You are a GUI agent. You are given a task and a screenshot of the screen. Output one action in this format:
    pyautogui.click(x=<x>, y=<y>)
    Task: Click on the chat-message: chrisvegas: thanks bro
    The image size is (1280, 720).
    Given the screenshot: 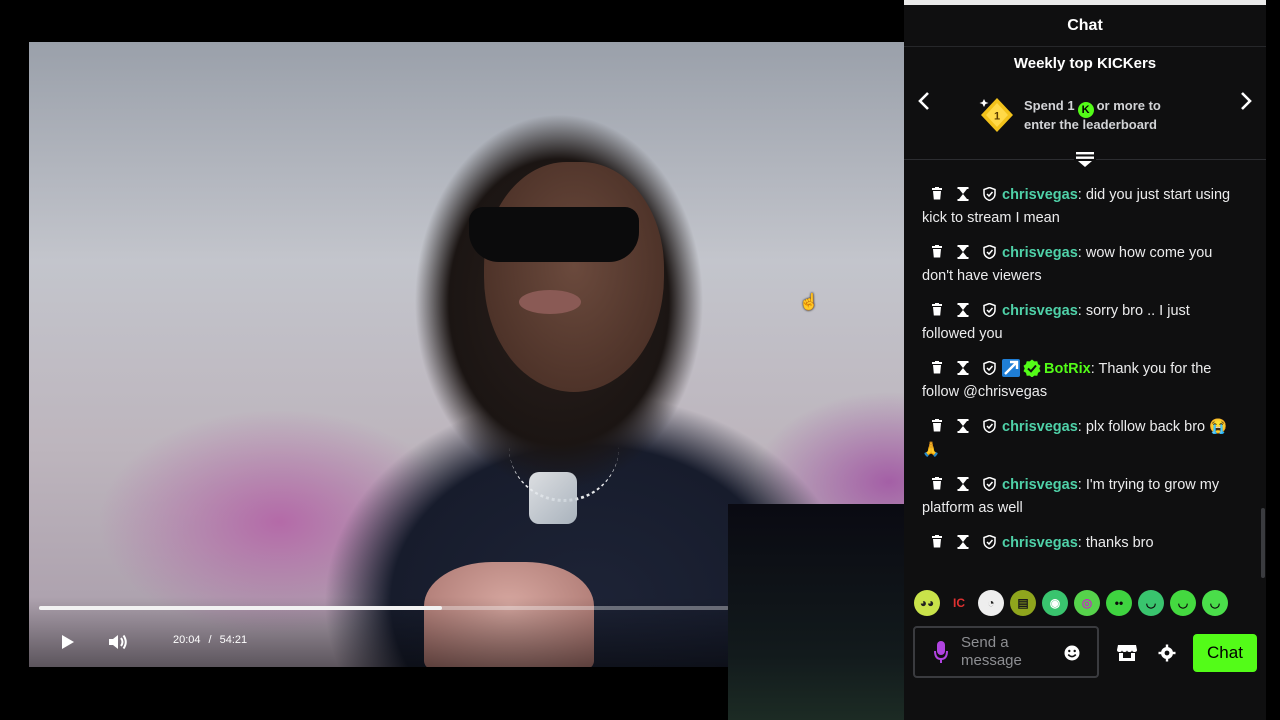 What is the action you would take?
    pyautogui.click(x=1085, y=543)
    